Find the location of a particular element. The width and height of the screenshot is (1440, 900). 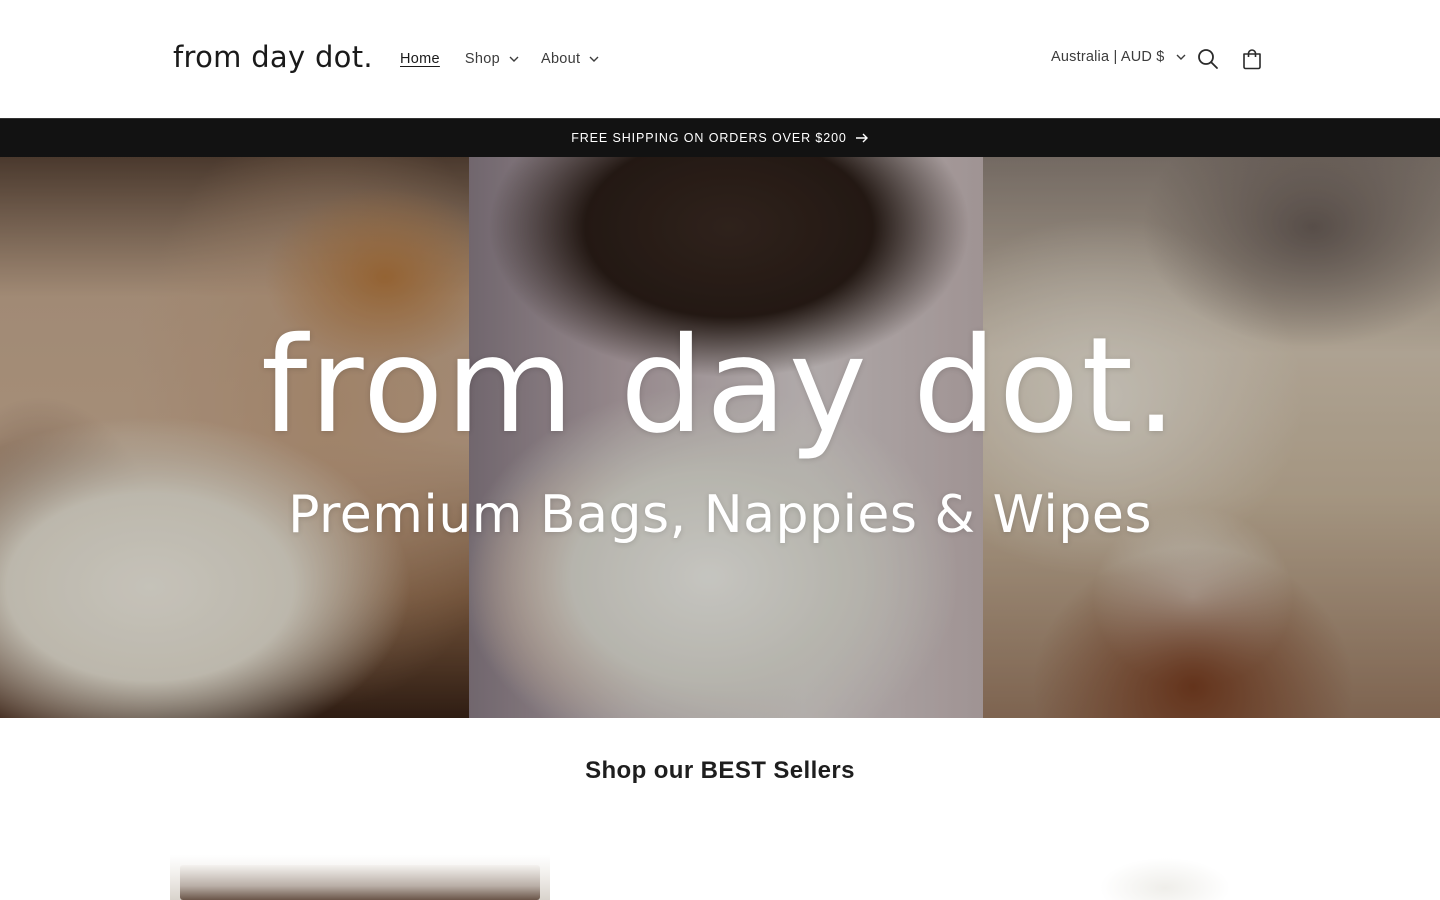

announcement-link: FREE SHIPPING ON ORDERS OVER $200 is located at coordinates (720, 138).